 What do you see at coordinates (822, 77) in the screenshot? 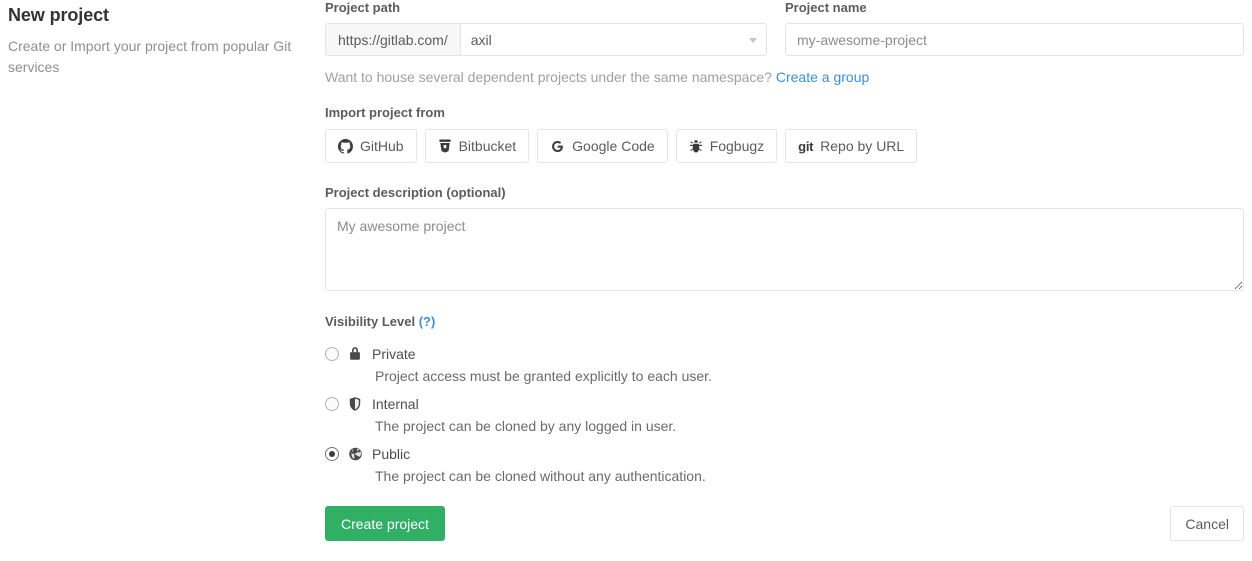
I see `create-a-group-link: Create a group` at bounding box center [822, 77].